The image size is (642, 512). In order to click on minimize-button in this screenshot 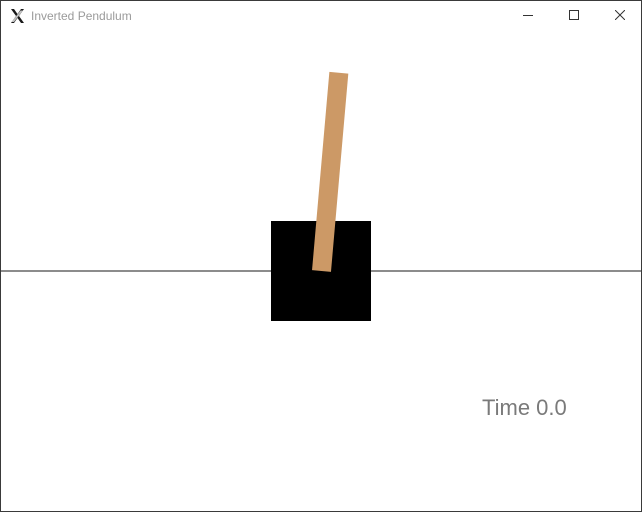, I will do `click(528, 16)`.